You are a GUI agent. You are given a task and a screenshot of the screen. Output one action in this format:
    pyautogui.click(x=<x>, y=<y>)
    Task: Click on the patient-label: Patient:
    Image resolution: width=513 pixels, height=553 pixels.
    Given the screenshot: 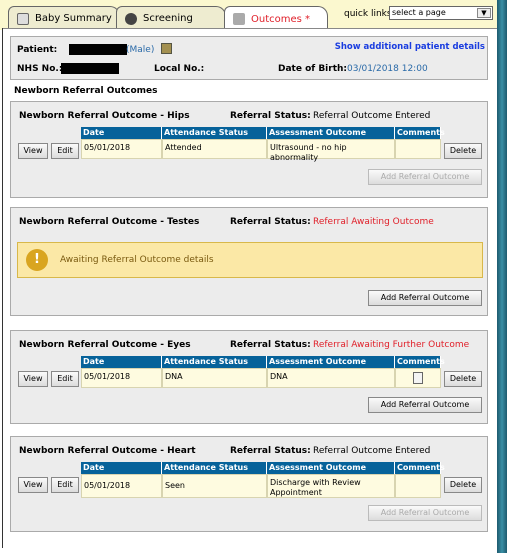 What is the action you would take?
    pyautogui.click(x=37, y=50)
    